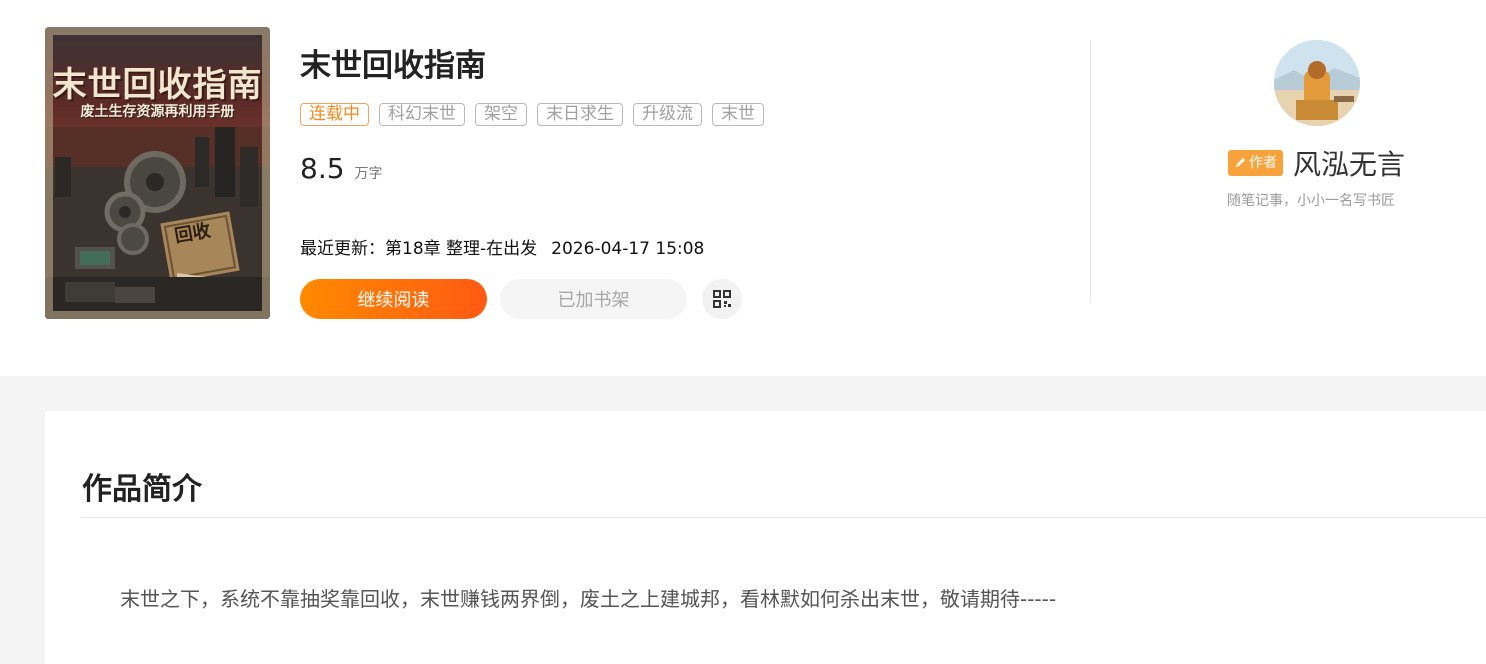 This screenshot has width=1486, height=664. What do you see at coordinates (334, 114) in the screenshot?
I see `status-badge: 连载中` at bounding box center [334, 114].